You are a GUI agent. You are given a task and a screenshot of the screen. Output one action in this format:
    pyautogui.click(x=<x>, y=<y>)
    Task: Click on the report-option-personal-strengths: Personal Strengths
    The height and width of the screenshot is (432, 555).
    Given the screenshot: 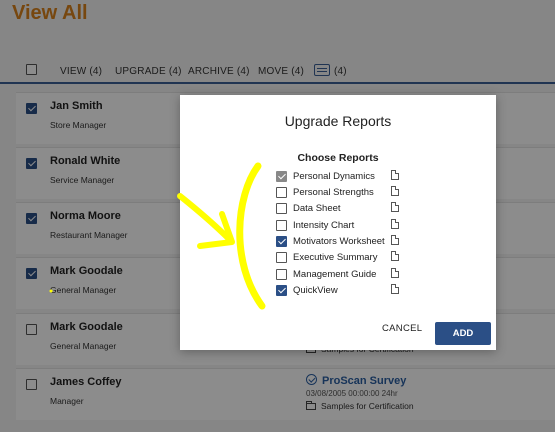 What is the action you would take?
    pyautogui.click(x=376, y=193)
    